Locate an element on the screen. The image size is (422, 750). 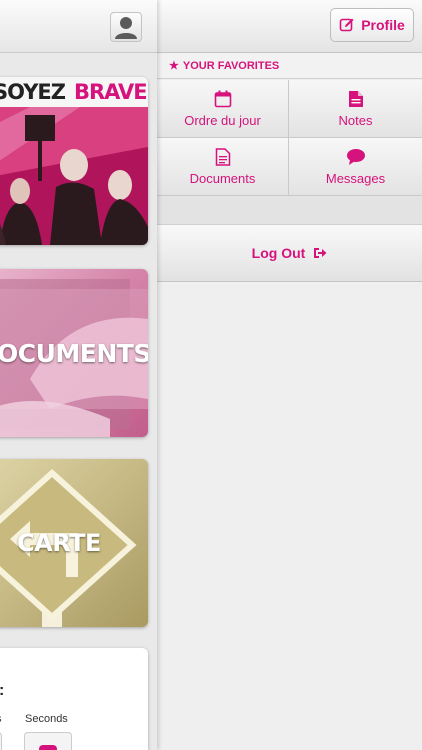
edit-icon is located at coordinates (346, 25).